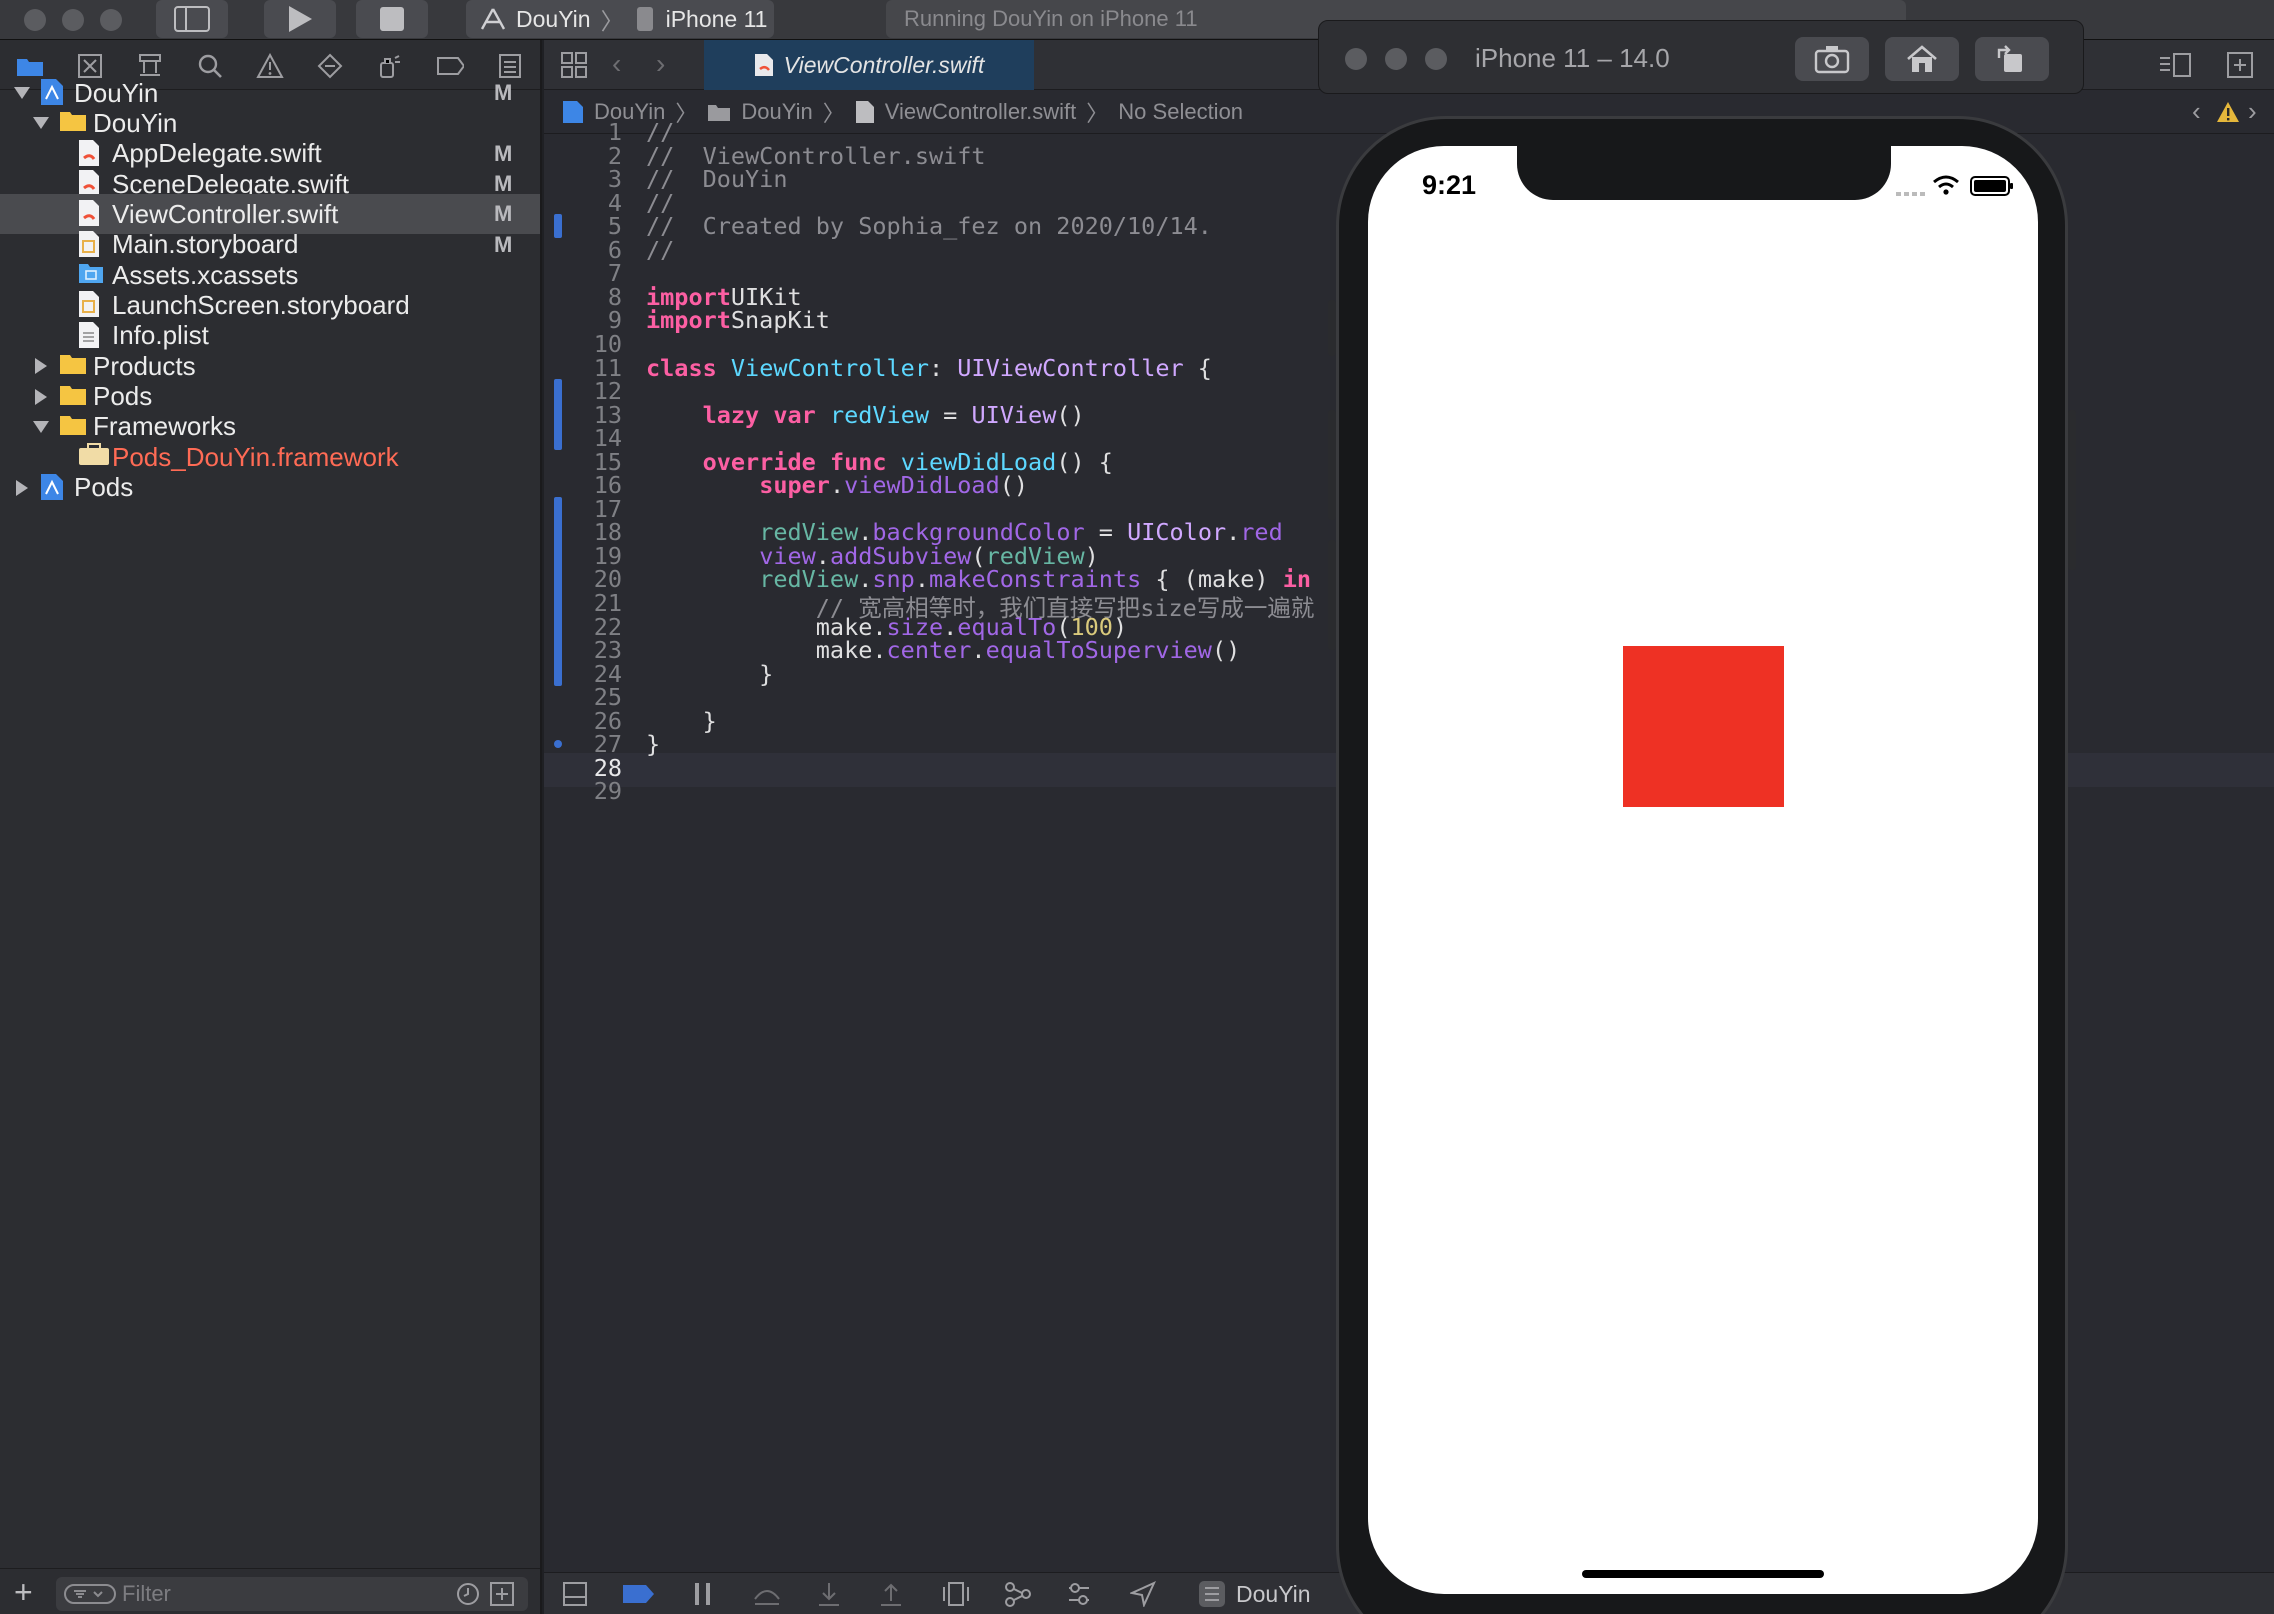 The height and width of the screenshot is (1614, 2274). I want to click on code-line: class ViewController: UIViewController {, so click(929, 367).